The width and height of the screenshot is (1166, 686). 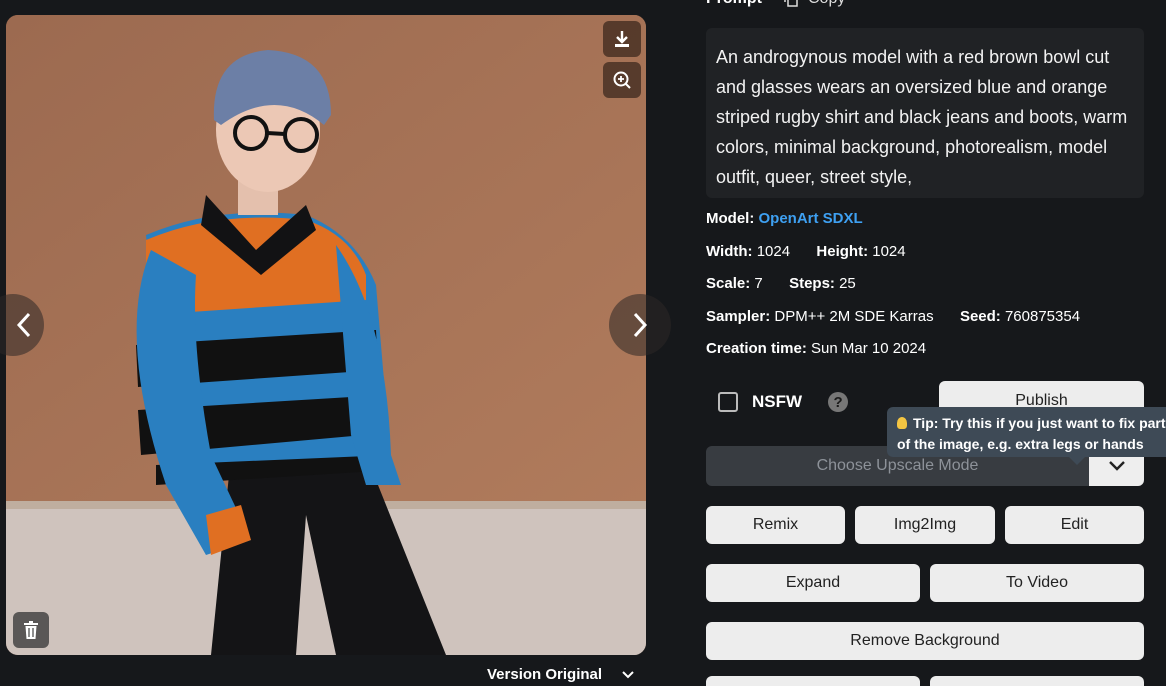 I want to click on copy-button: Copy, so click(x=814, y=4).